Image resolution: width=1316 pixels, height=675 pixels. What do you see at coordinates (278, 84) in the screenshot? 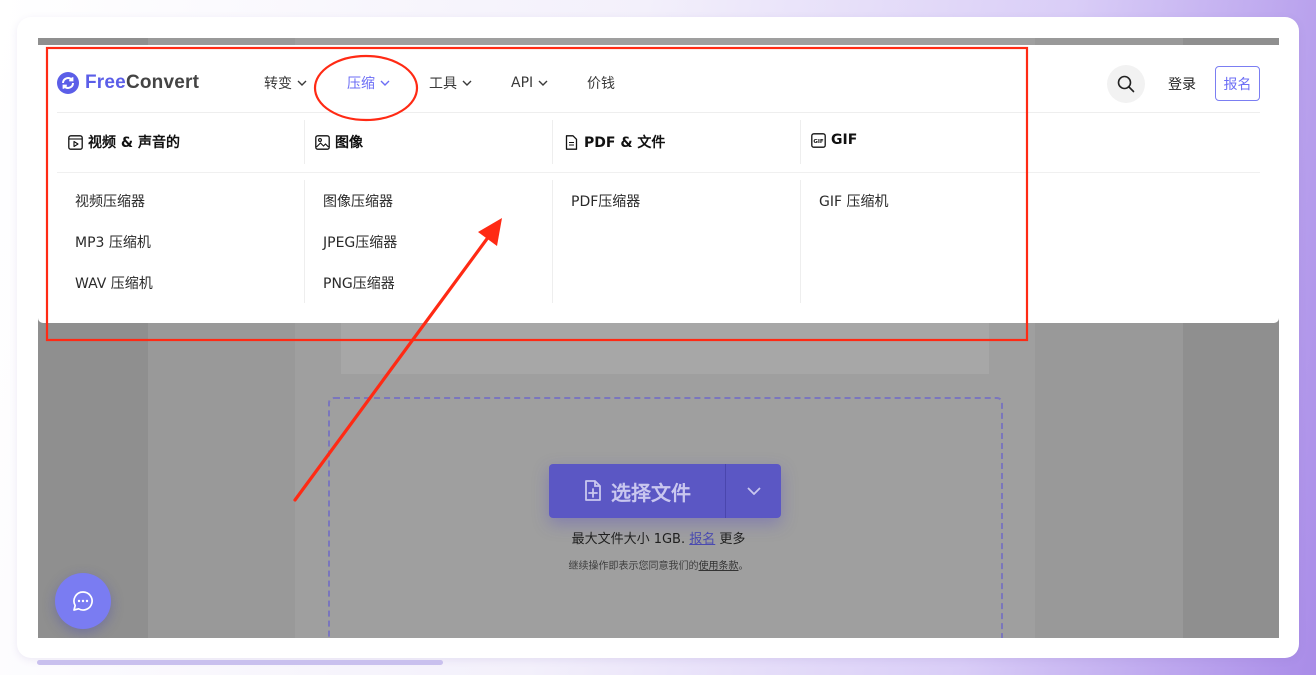
I see `nav-convert-label: 转变` at bounding box center [278, 84].